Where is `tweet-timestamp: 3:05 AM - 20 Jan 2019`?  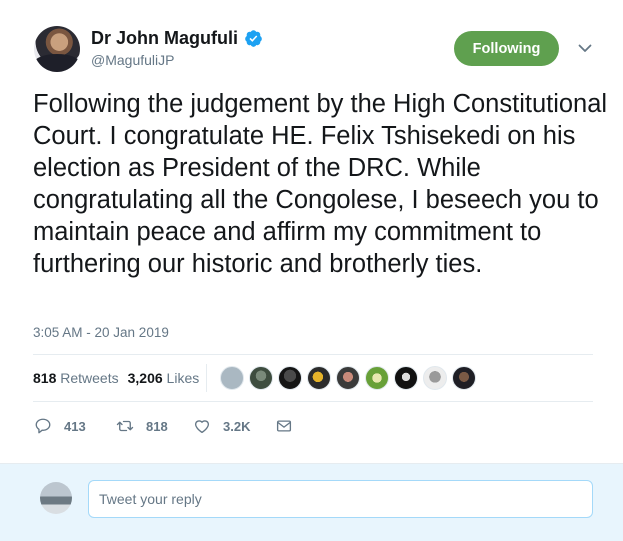
tweet-timestamp: 3:05 AM - 20 Jan 2019 is located at coordinates (101, 332).